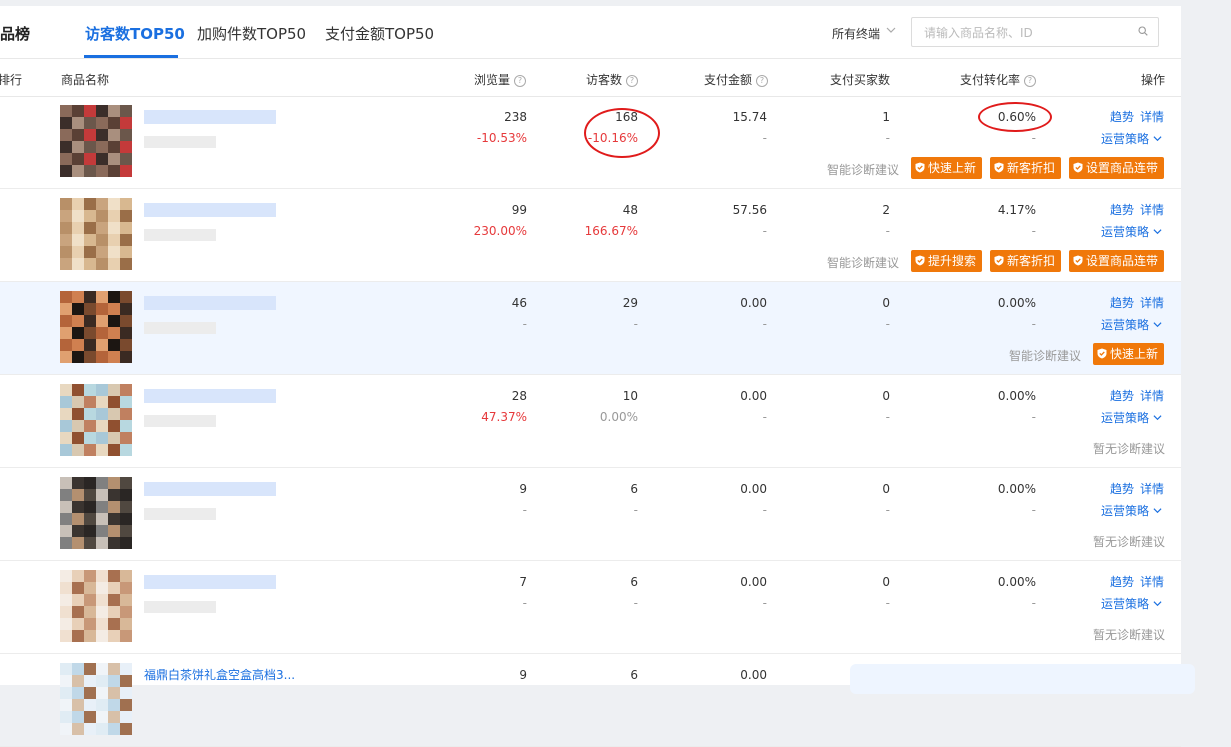 Image resolution: width=1231 pixels, height=747 pixels. I want to click on col-views: 浏览量?, so click(500, 79).